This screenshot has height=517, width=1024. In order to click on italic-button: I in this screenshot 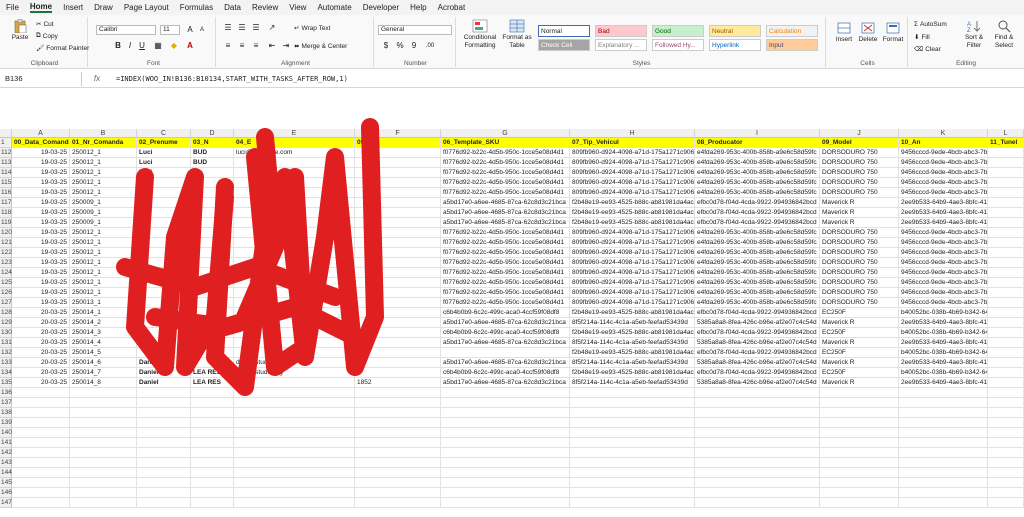, I will do `click(130, 46)`.